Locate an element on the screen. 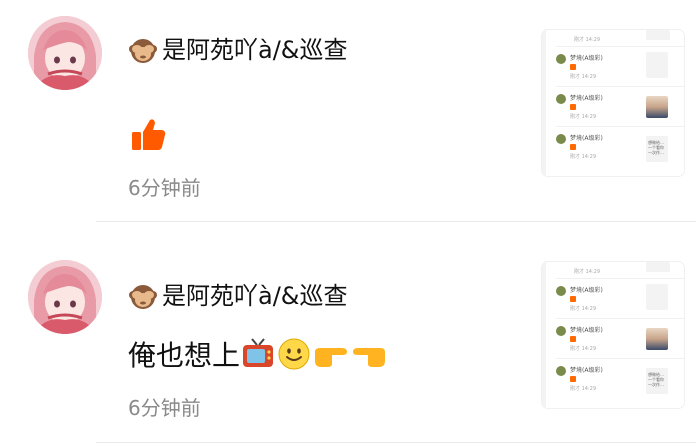 This screenshot has width=696, height=444. tv-icon is located at coordinates (258, 352).